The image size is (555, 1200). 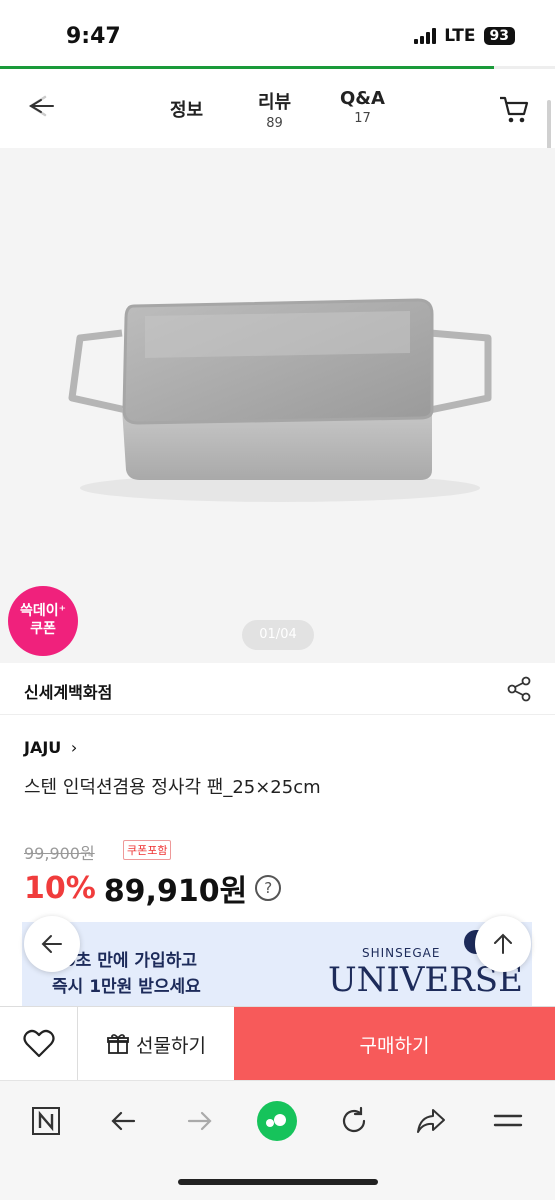 What do you see at coordinates (460, 36) in the screenshot?
I see `network-label: LTE` at bounding box center [460, 36].